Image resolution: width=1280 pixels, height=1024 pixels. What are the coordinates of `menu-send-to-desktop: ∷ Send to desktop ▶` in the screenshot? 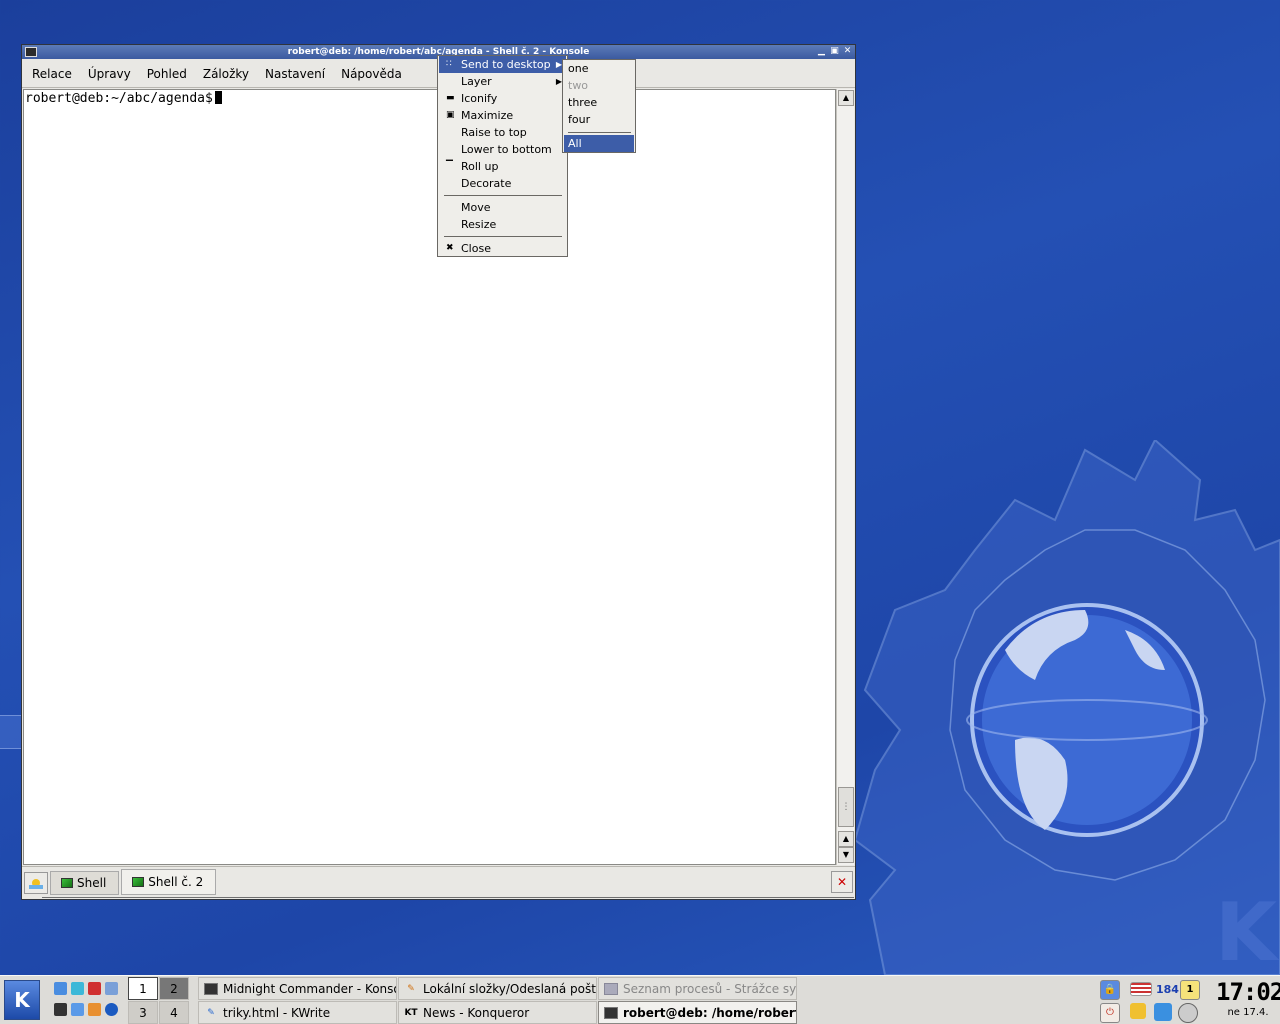 It's located at (502, 64).